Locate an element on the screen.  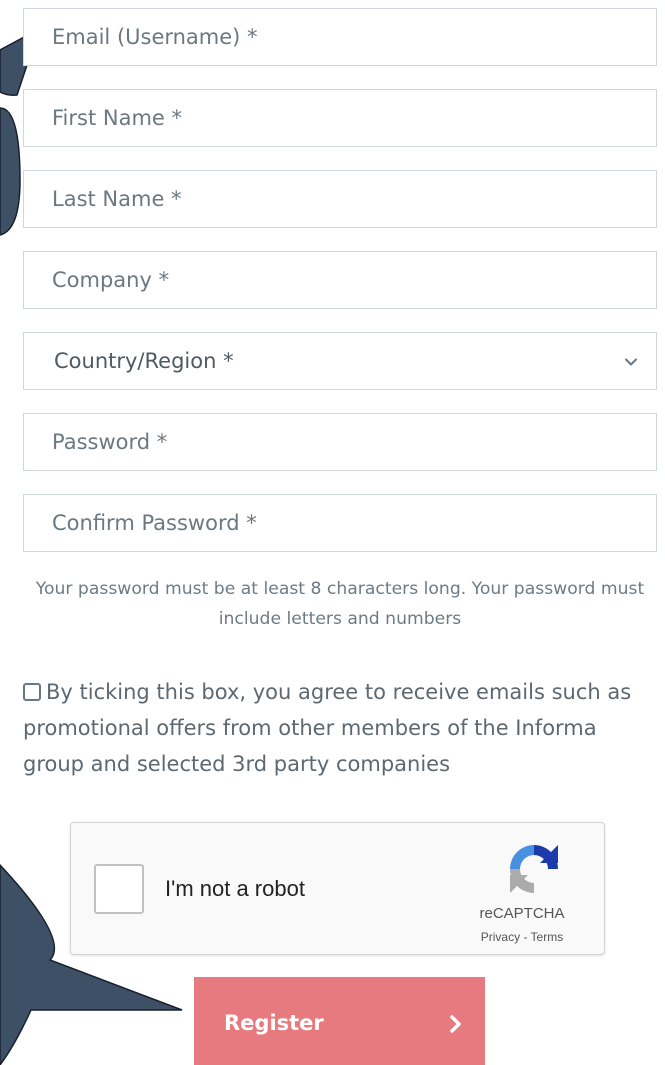
marketing-consent-checkbox is located at coordinates (32, 692).